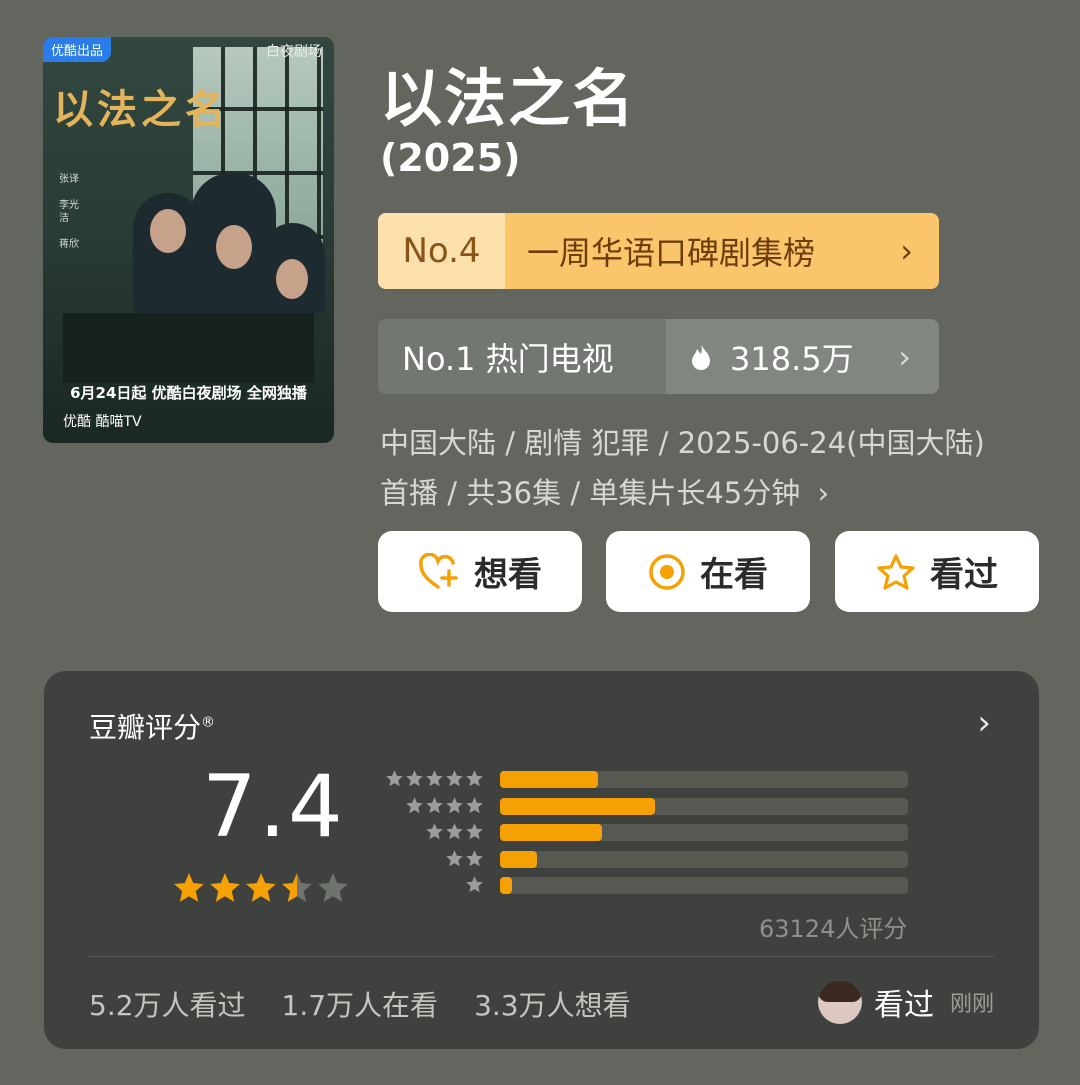 Image resolution: width=1080 pixels, height=1085 pixels. Describe the element at coordinates (896, 571) in the screenshot. I see `star-outline-icon` at that location.